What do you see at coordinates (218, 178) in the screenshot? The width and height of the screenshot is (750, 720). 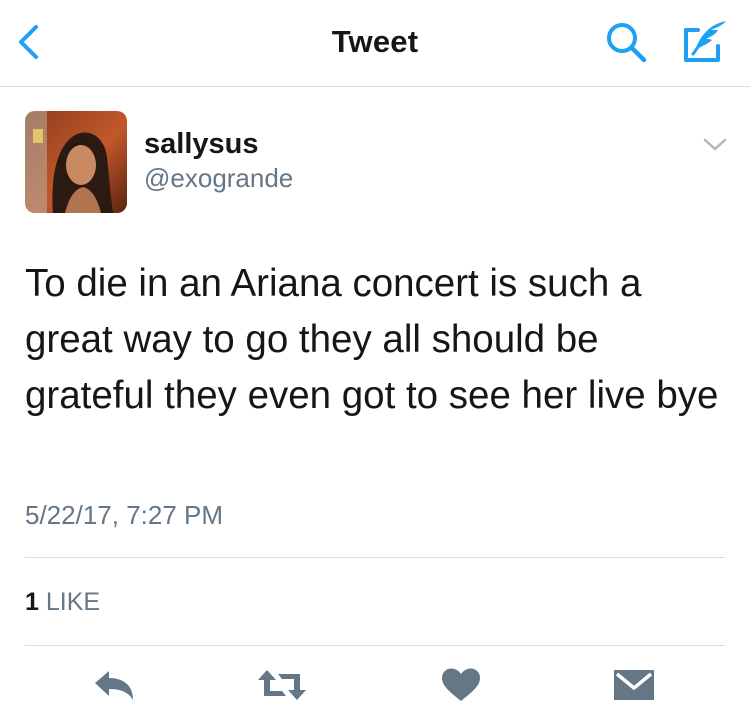 I see `user-handle: @exogrande` at bounding box center [218, 178].